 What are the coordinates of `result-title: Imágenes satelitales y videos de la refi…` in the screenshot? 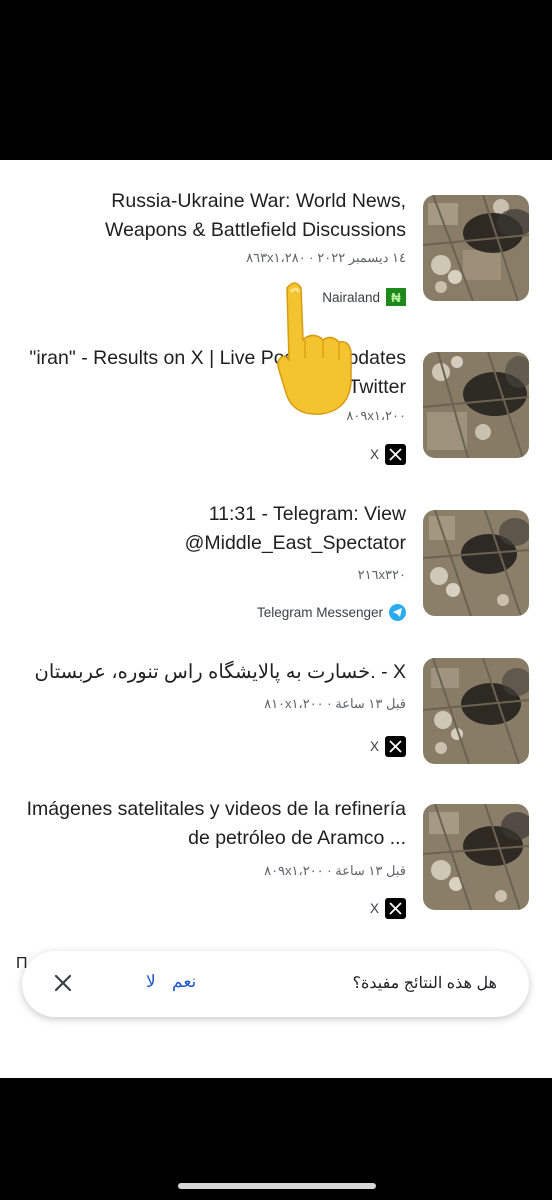 It's located at (216, 824).